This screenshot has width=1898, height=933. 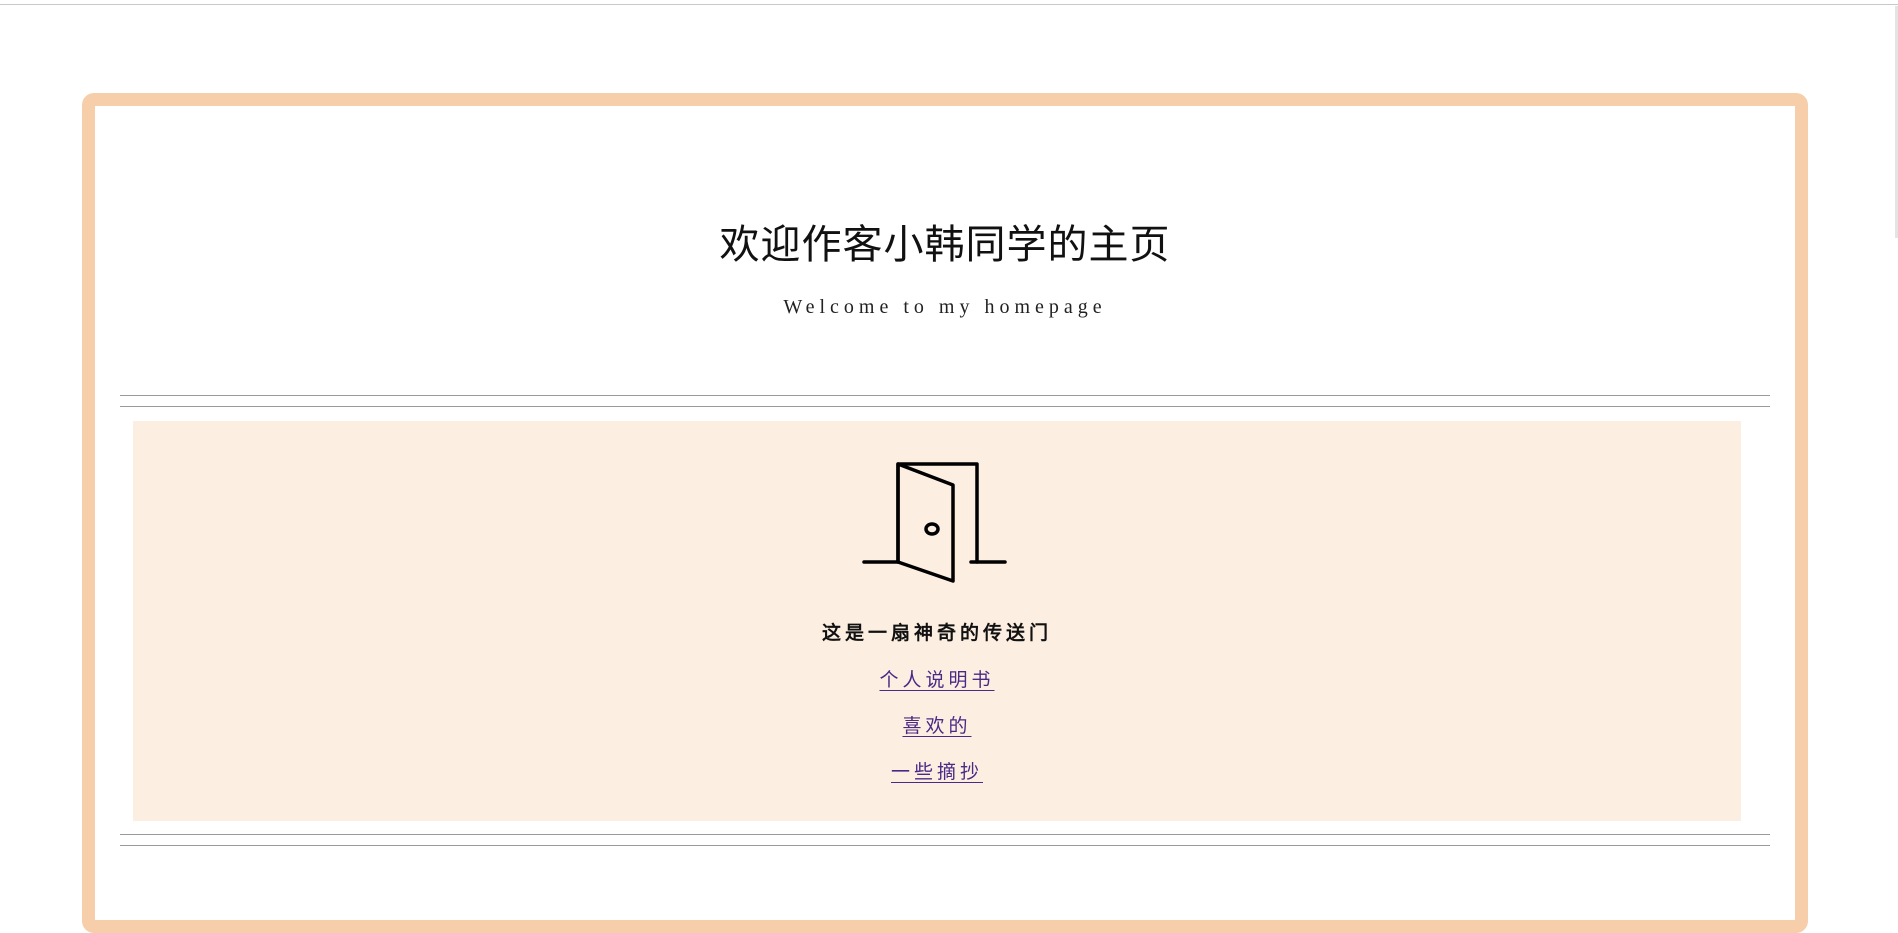 What do you see at coordinates (937, 772) in the screenshot?
I see `link-excerpts: 一些摘抄` at bounding box center [937, 772].